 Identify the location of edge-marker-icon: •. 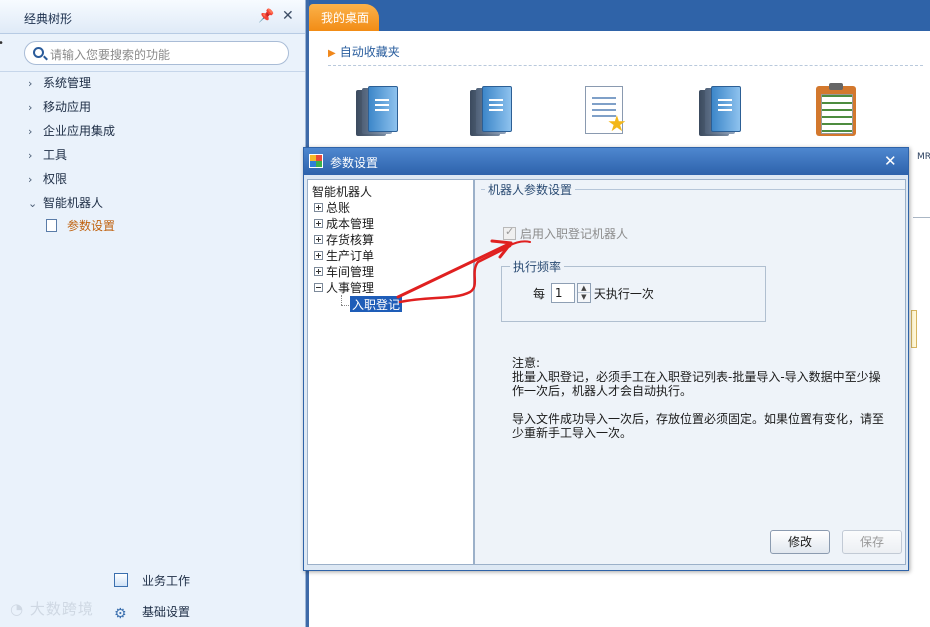
(2, 43).